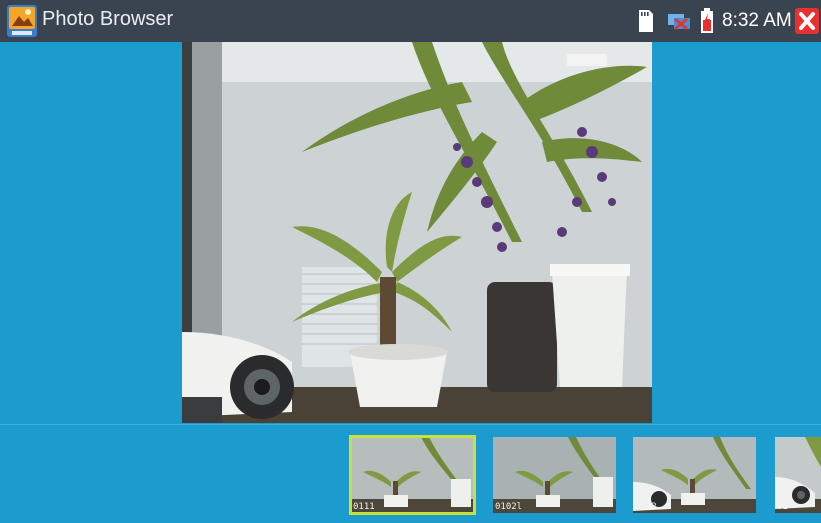 Image resolution: width=821 pixels, height=523 pixels. What do you see at coordinates (509, 507) in the screenshot?
I see `thumbnail-label: 0102l` at bounding box center [509, 507].